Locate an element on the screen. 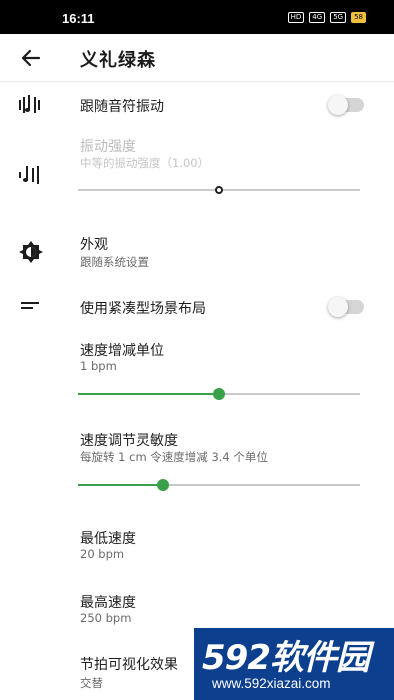 Image resolution: width=394 pixels, height=700 pixels. setting-appearance: 外观 跟随系统设置 is located at coordinates (197, 252).